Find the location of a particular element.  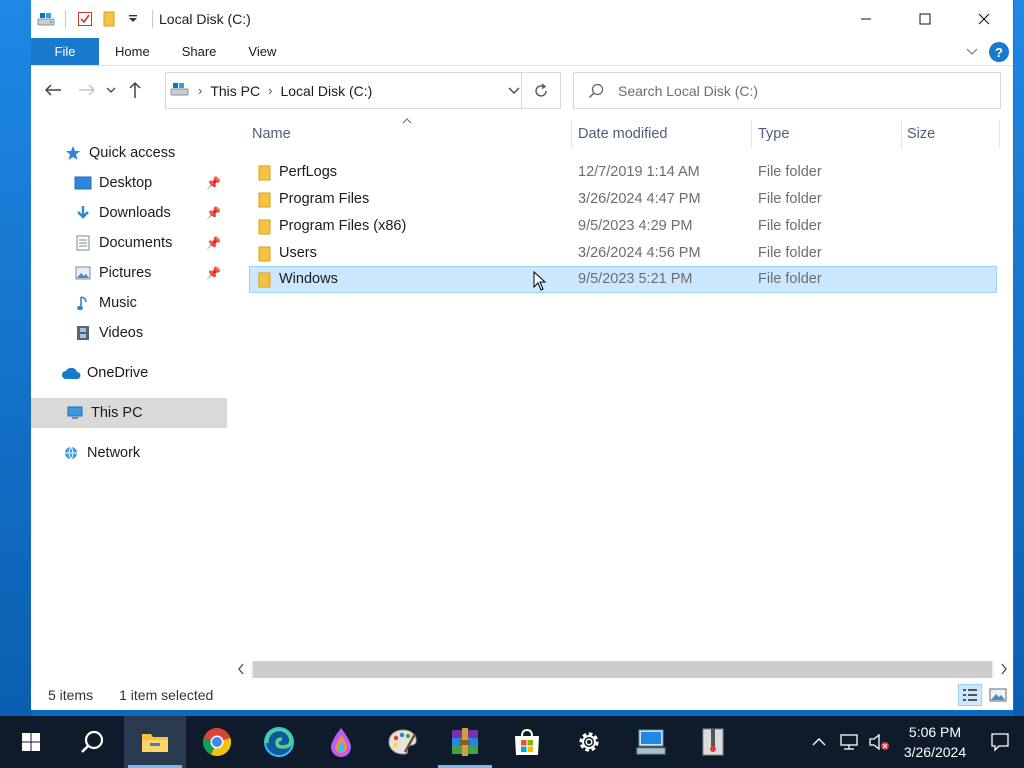

volume-button is located at coordinates (879, 742).